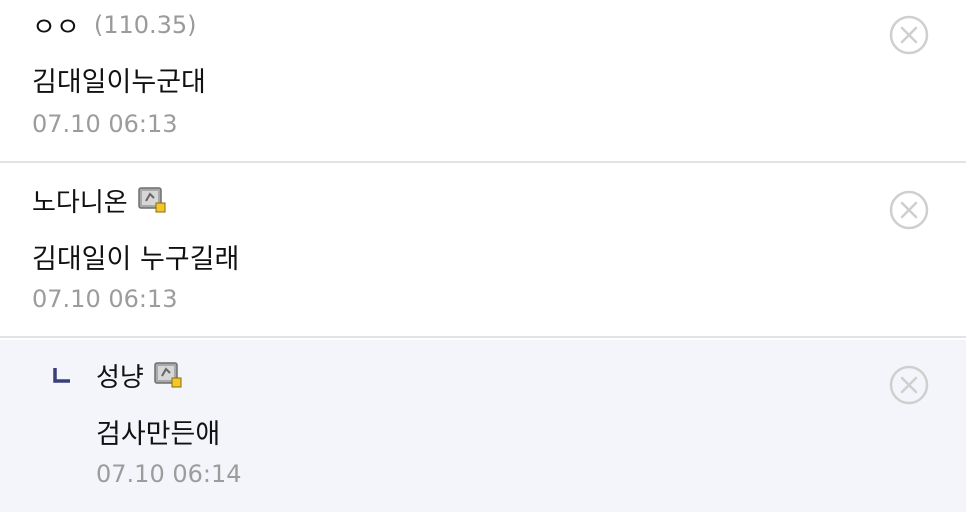  Describe the element at coordinates (56, 25) in the screenshot. I see `comment-author: ㅇㅇ` at that location.